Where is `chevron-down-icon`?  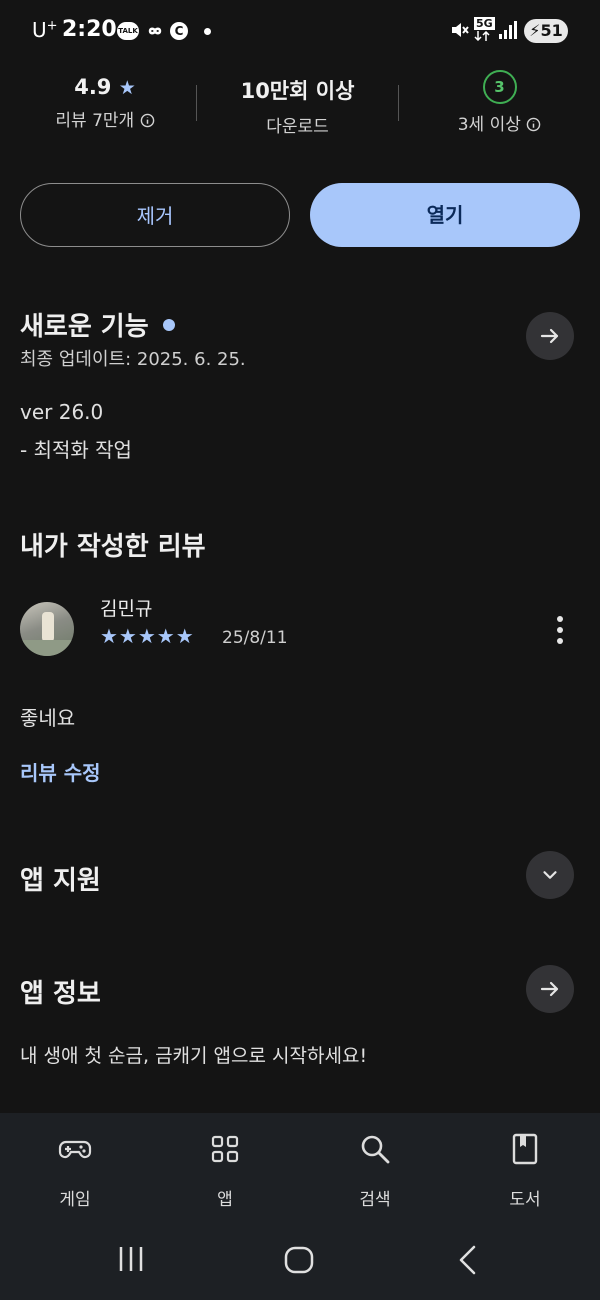 chevron-down-icon is located at coordinates (550, 875).